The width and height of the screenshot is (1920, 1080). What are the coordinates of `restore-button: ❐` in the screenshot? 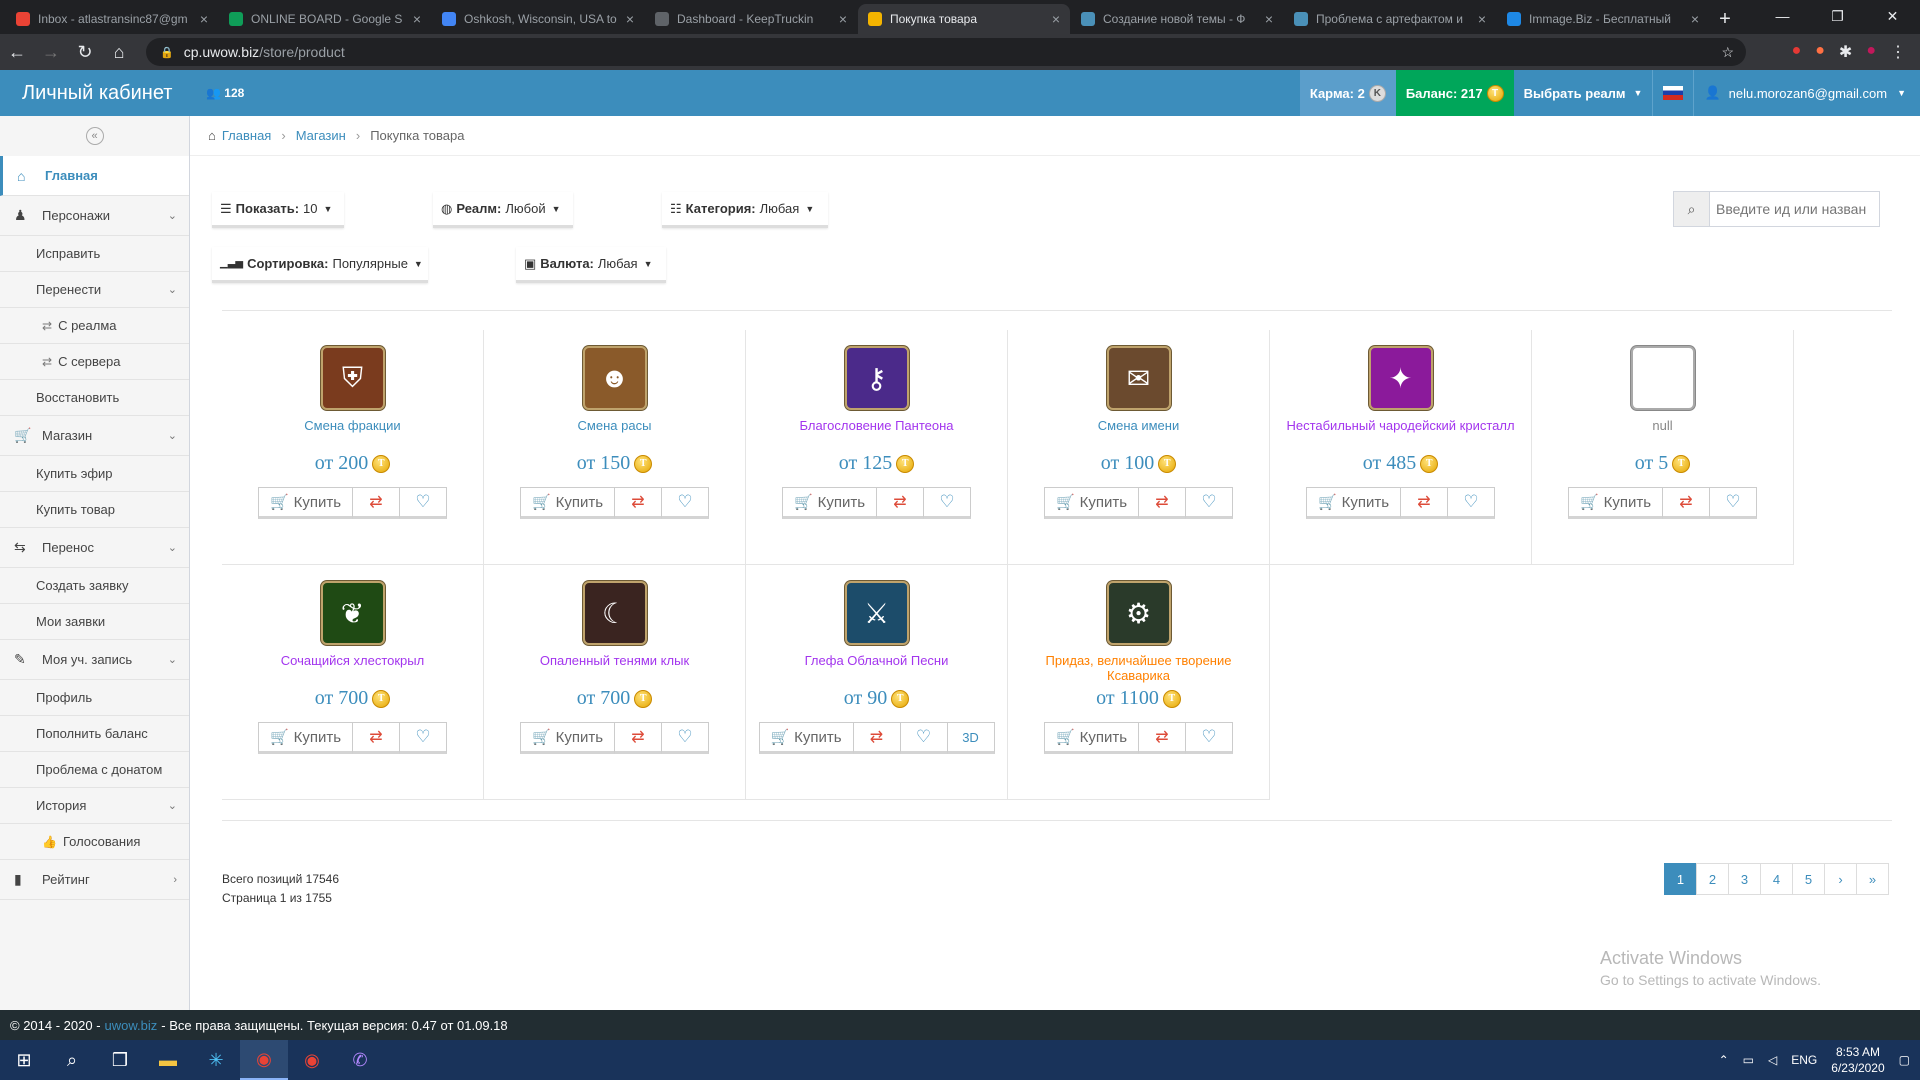 It's located at (1837, 16).